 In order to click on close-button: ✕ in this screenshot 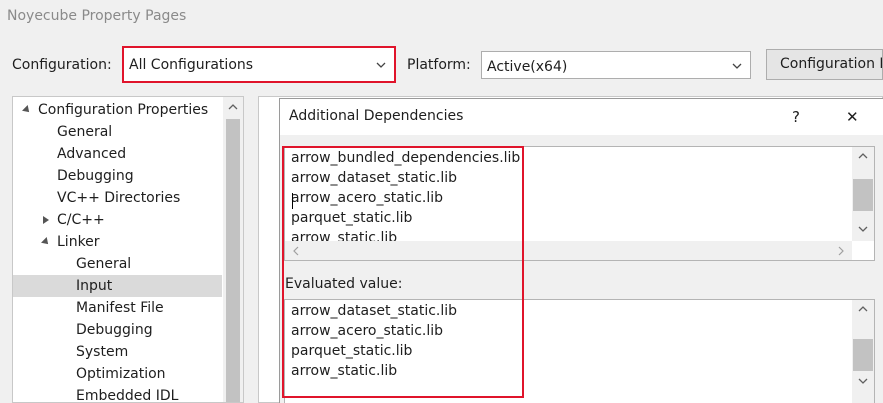, I will do `click(852, 117)`.